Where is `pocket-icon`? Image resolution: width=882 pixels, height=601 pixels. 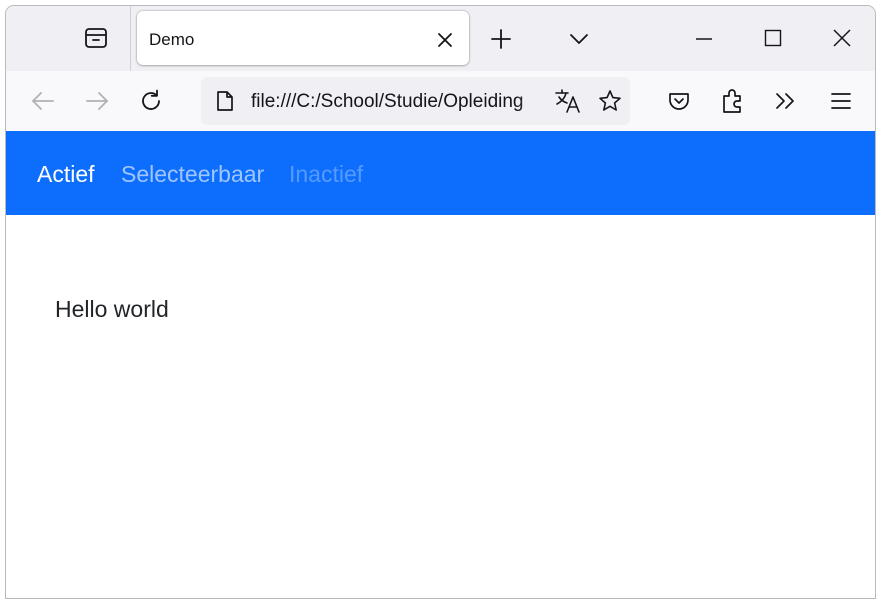
pocket-icon is located at coordinates (679, 101).